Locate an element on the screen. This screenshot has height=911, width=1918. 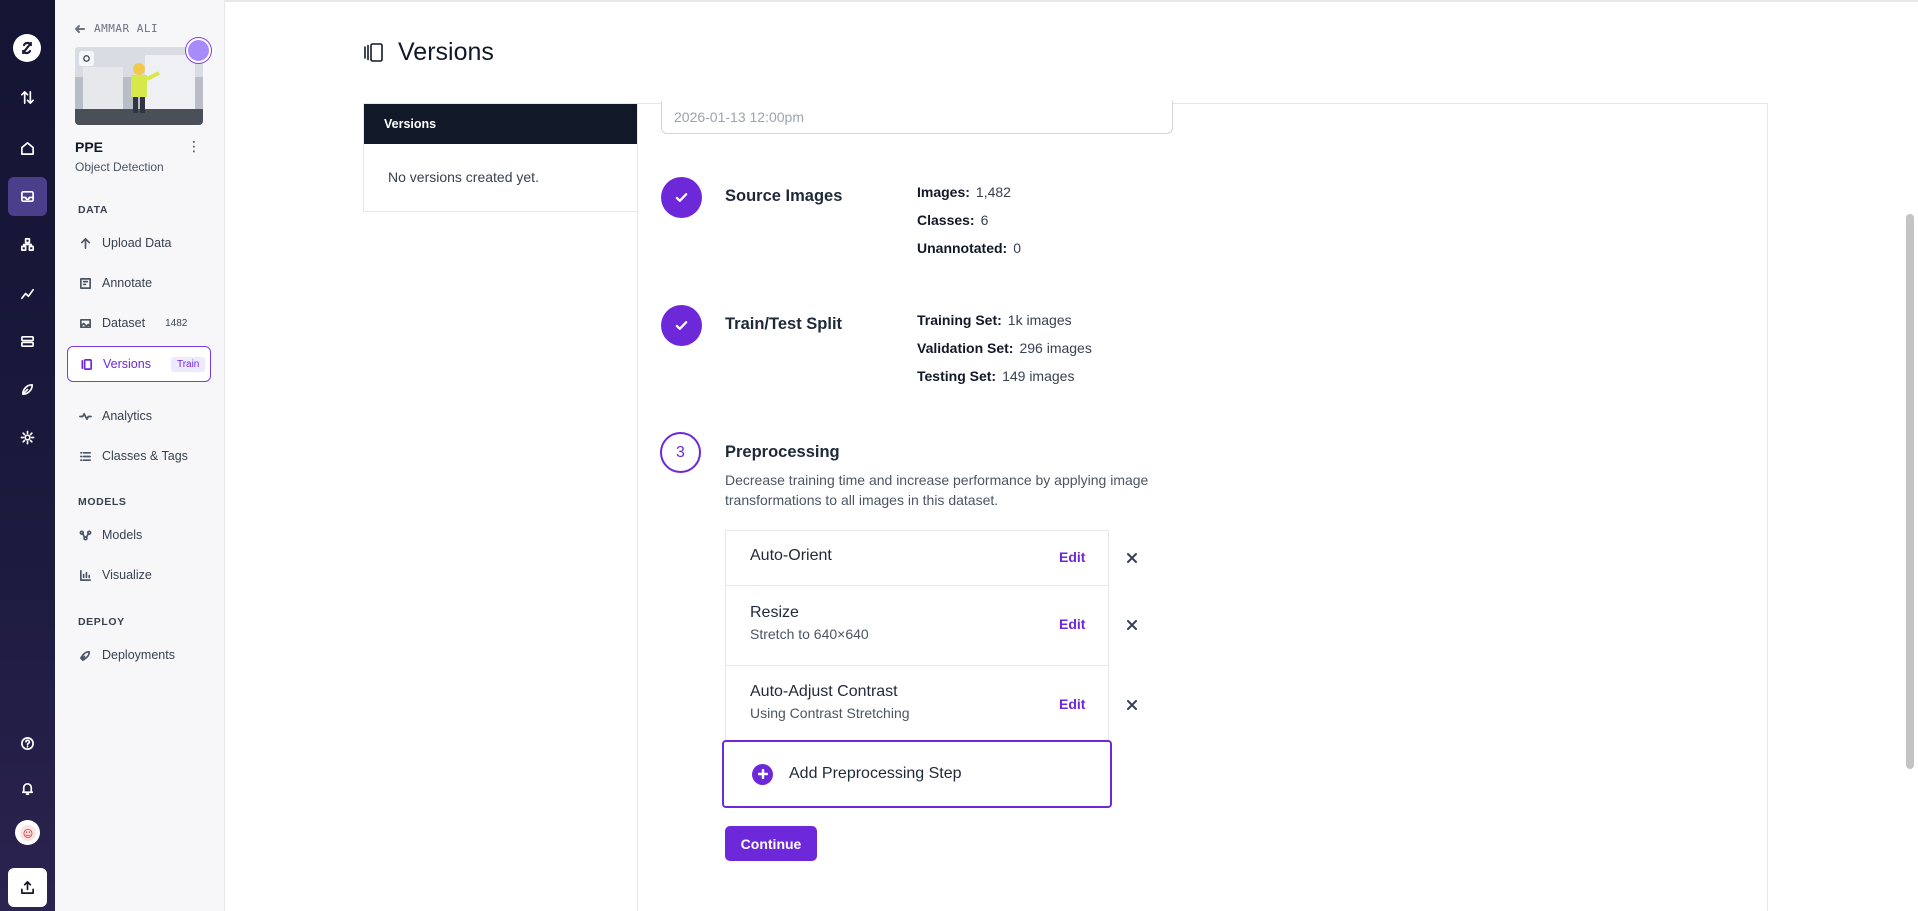
remove-auto-adjust-contrast-icon is located at coordinates (1132, 705).